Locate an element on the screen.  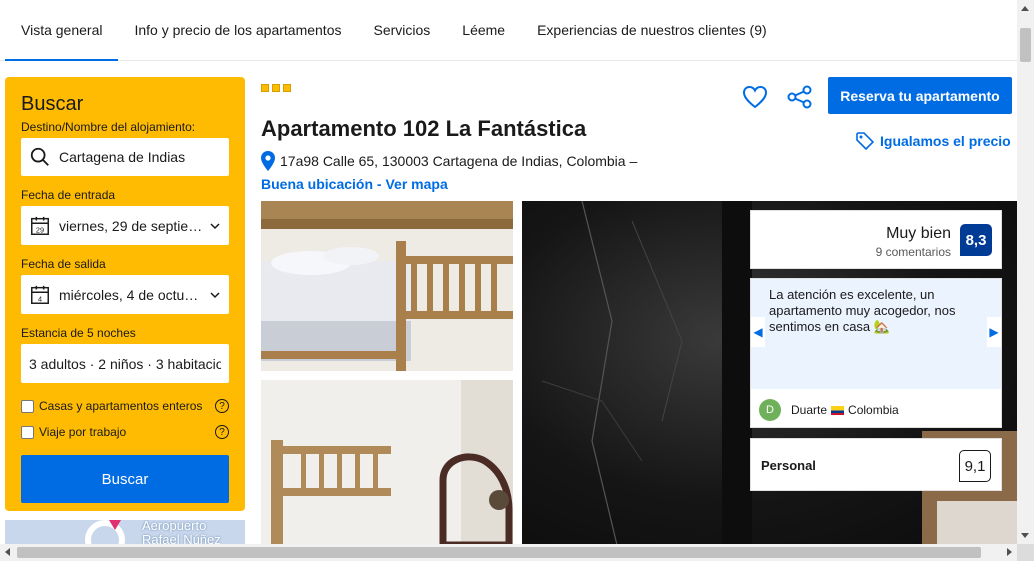
horizontal-scroll-thumb is located at coordinates (499, 552).